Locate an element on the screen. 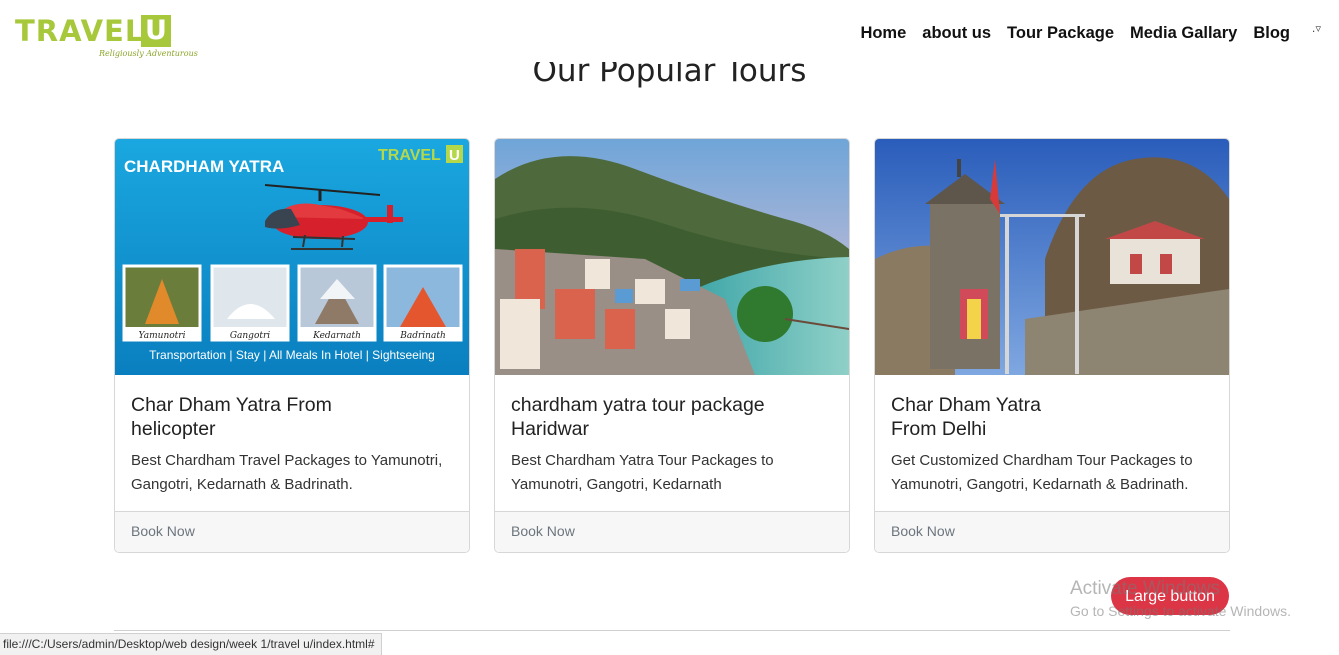 The image size is (1339, 655). brand-mark: U is located at coordinates (156, 31).